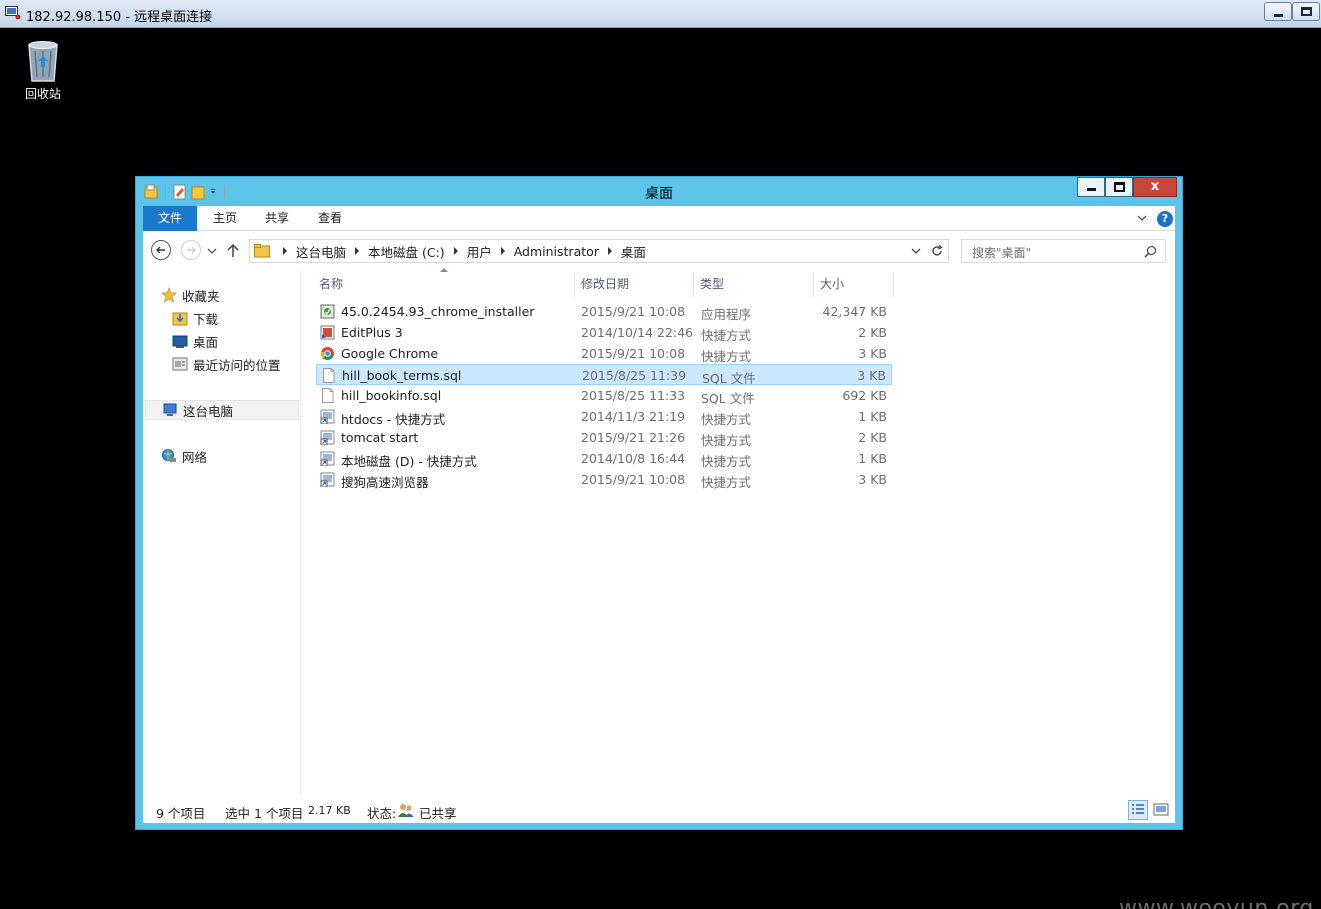 The height and width of the screenshot is (909, 1321). What do you see at coordinates (391, 395) in the screenshot?
I see `file-name: hill_bookinfo.sql` at bounding box center [391, 395].